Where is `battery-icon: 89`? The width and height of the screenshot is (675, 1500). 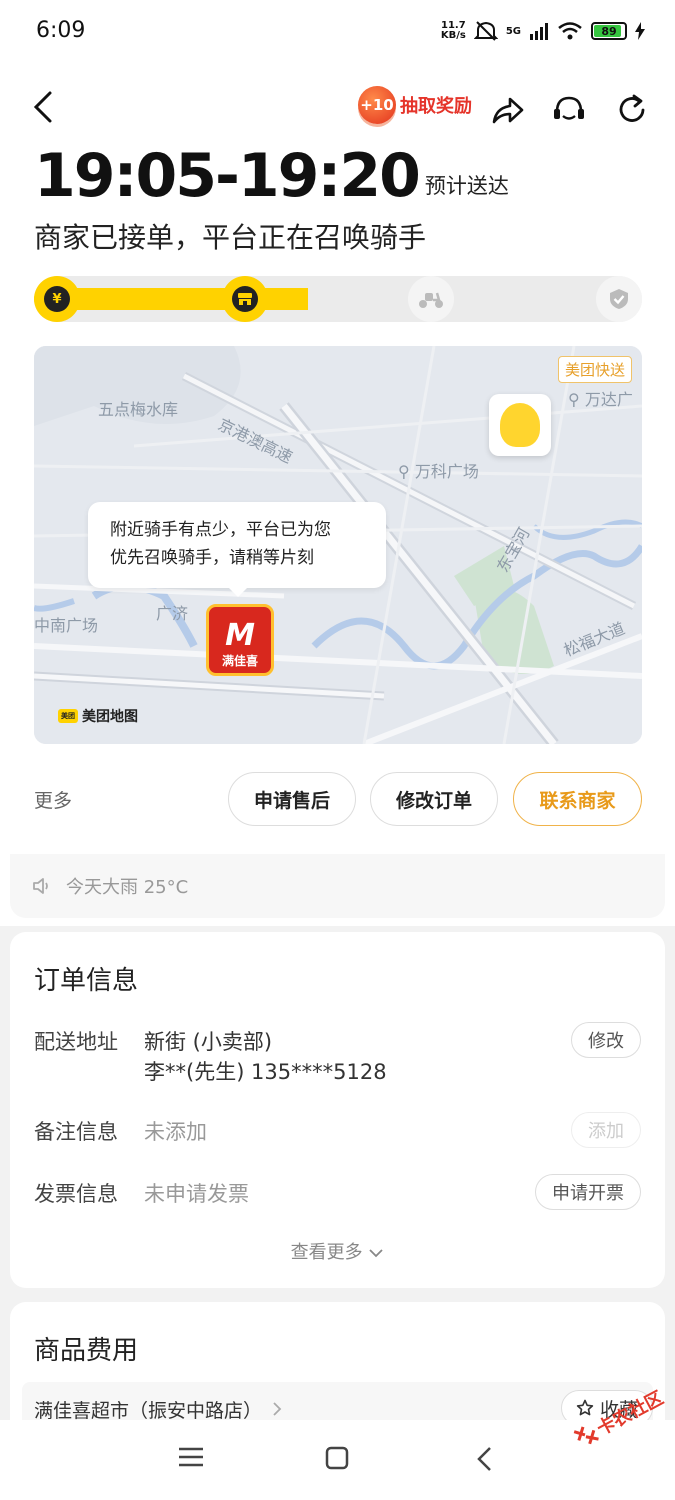
battery-icon: 89 is located at coordinates (609, 31).